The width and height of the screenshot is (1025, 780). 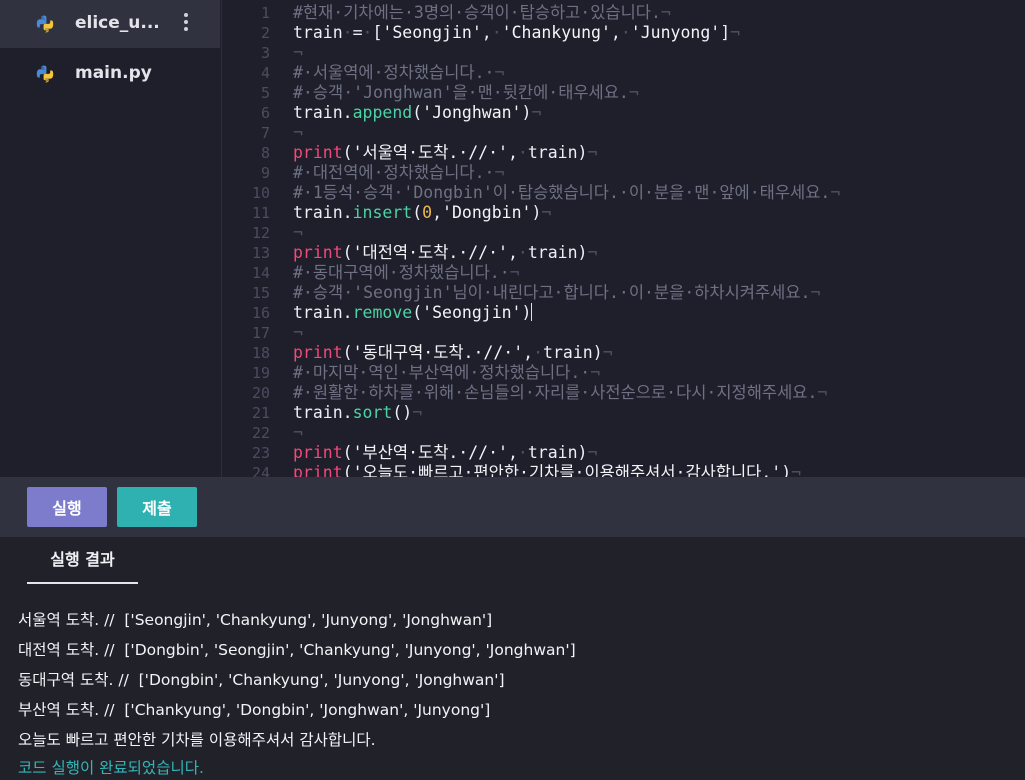 What do you see at coordinates (623, 253) in the screenshot?
I see `code-line: 13 print('대전역·도착.·//·',·train)¬` at bounding box center [623, 253].